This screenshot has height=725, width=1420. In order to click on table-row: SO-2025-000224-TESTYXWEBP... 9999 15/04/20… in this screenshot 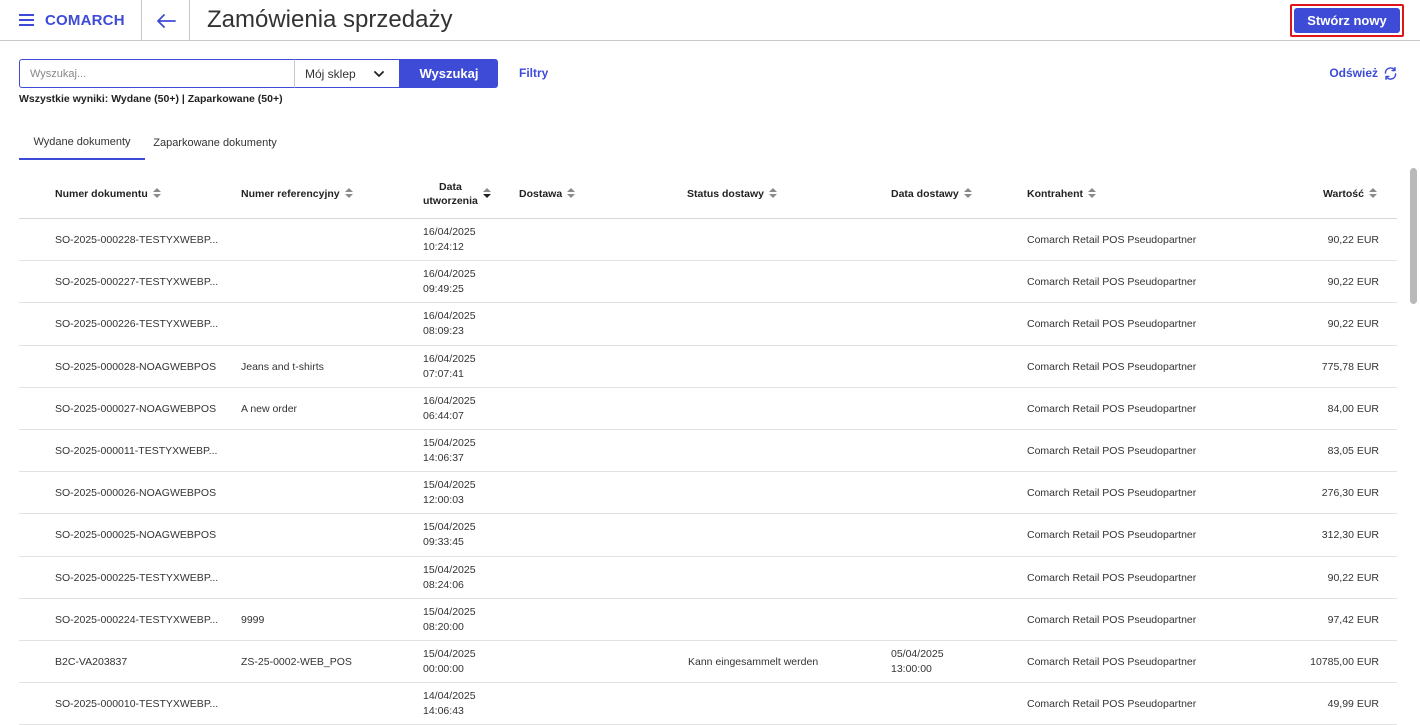, I will do `click(708, 620)`.